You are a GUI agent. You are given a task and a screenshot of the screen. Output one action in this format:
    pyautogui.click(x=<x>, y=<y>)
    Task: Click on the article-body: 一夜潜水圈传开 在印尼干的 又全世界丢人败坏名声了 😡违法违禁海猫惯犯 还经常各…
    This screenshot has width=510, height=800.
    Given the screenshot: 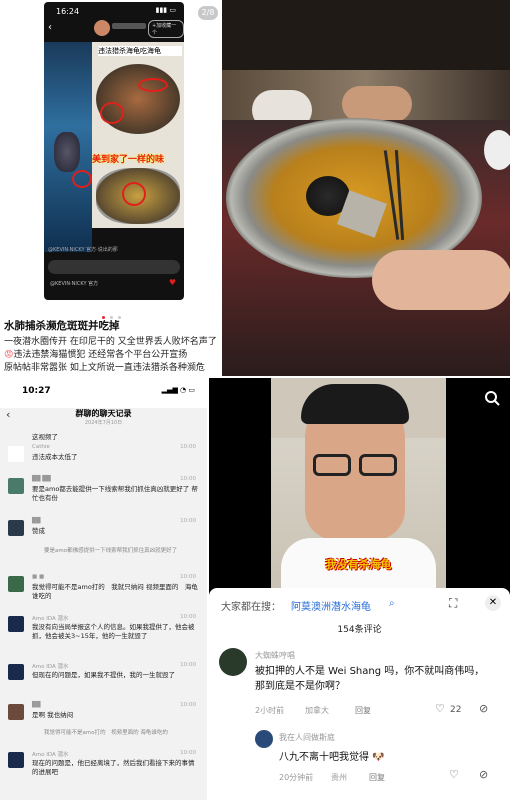 What is the action you would take?
    pyautogui.click(x=112, y=355)
    